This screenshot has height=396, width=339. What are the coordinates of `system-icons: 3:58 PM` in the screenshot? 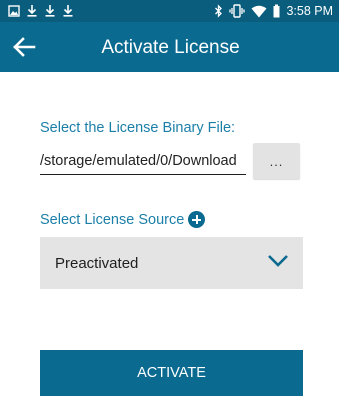 It's located at (273, 11).